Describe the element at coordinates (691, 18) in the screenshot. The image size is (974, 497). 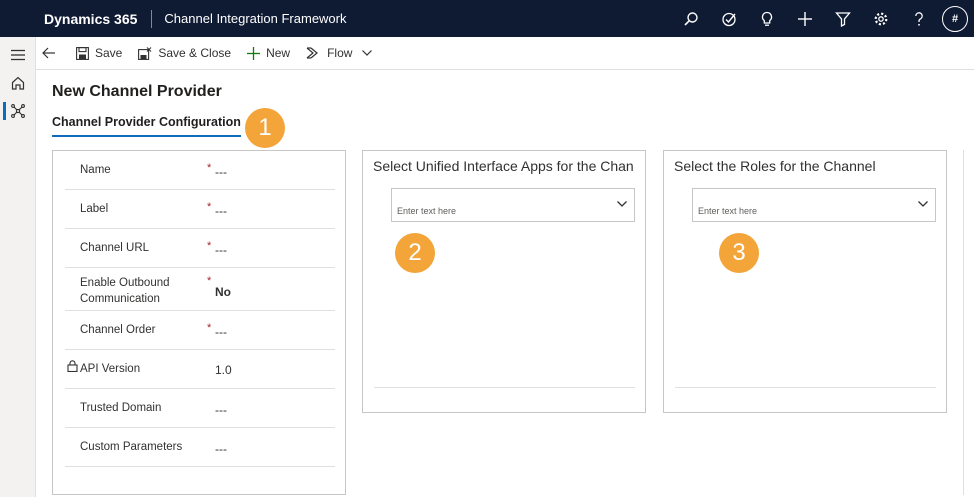
I see `search-icon` at that location.